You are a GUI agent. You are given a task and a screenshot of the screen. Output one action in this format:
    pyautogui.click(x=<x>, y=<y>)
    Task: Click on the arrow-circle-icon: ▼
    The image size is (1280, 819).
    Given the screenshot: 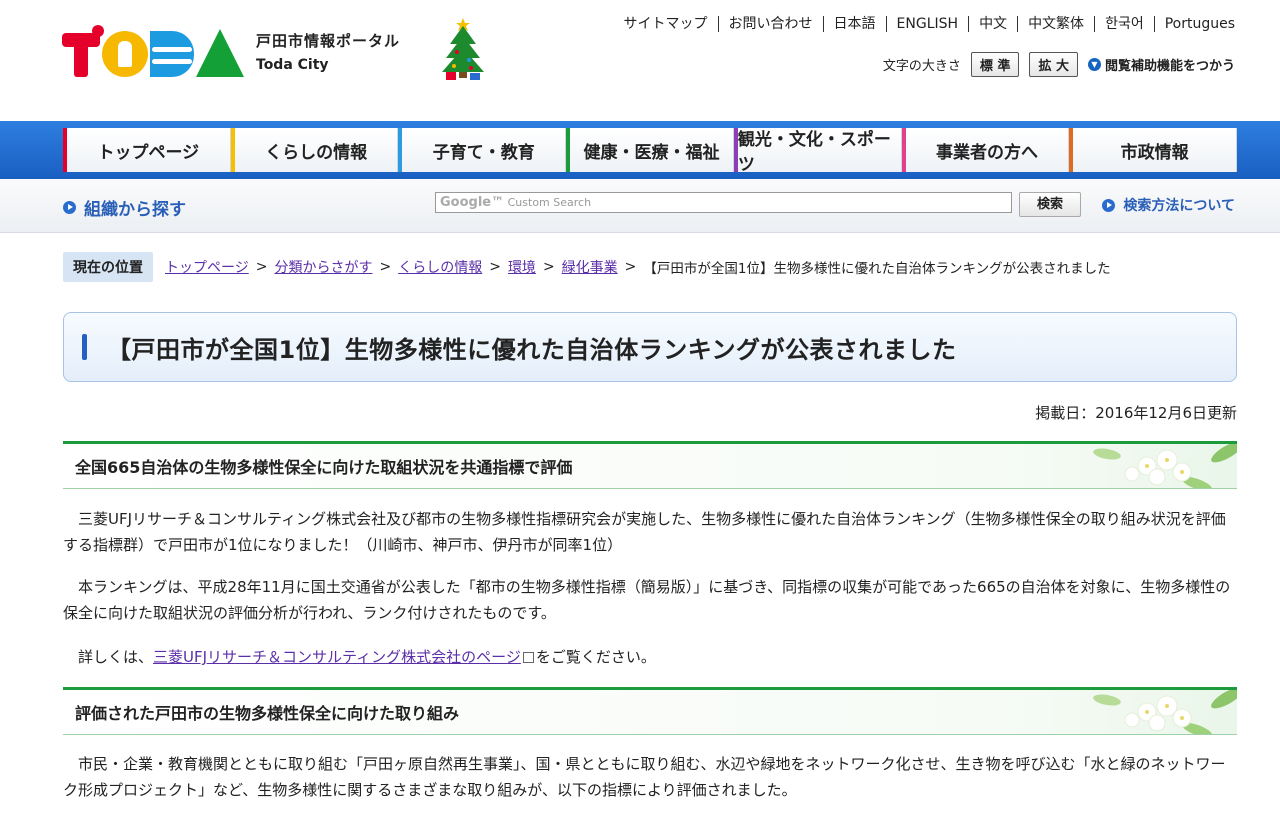 What is the action you would take?
    pyautogui.click(x=1094, y=64)
    